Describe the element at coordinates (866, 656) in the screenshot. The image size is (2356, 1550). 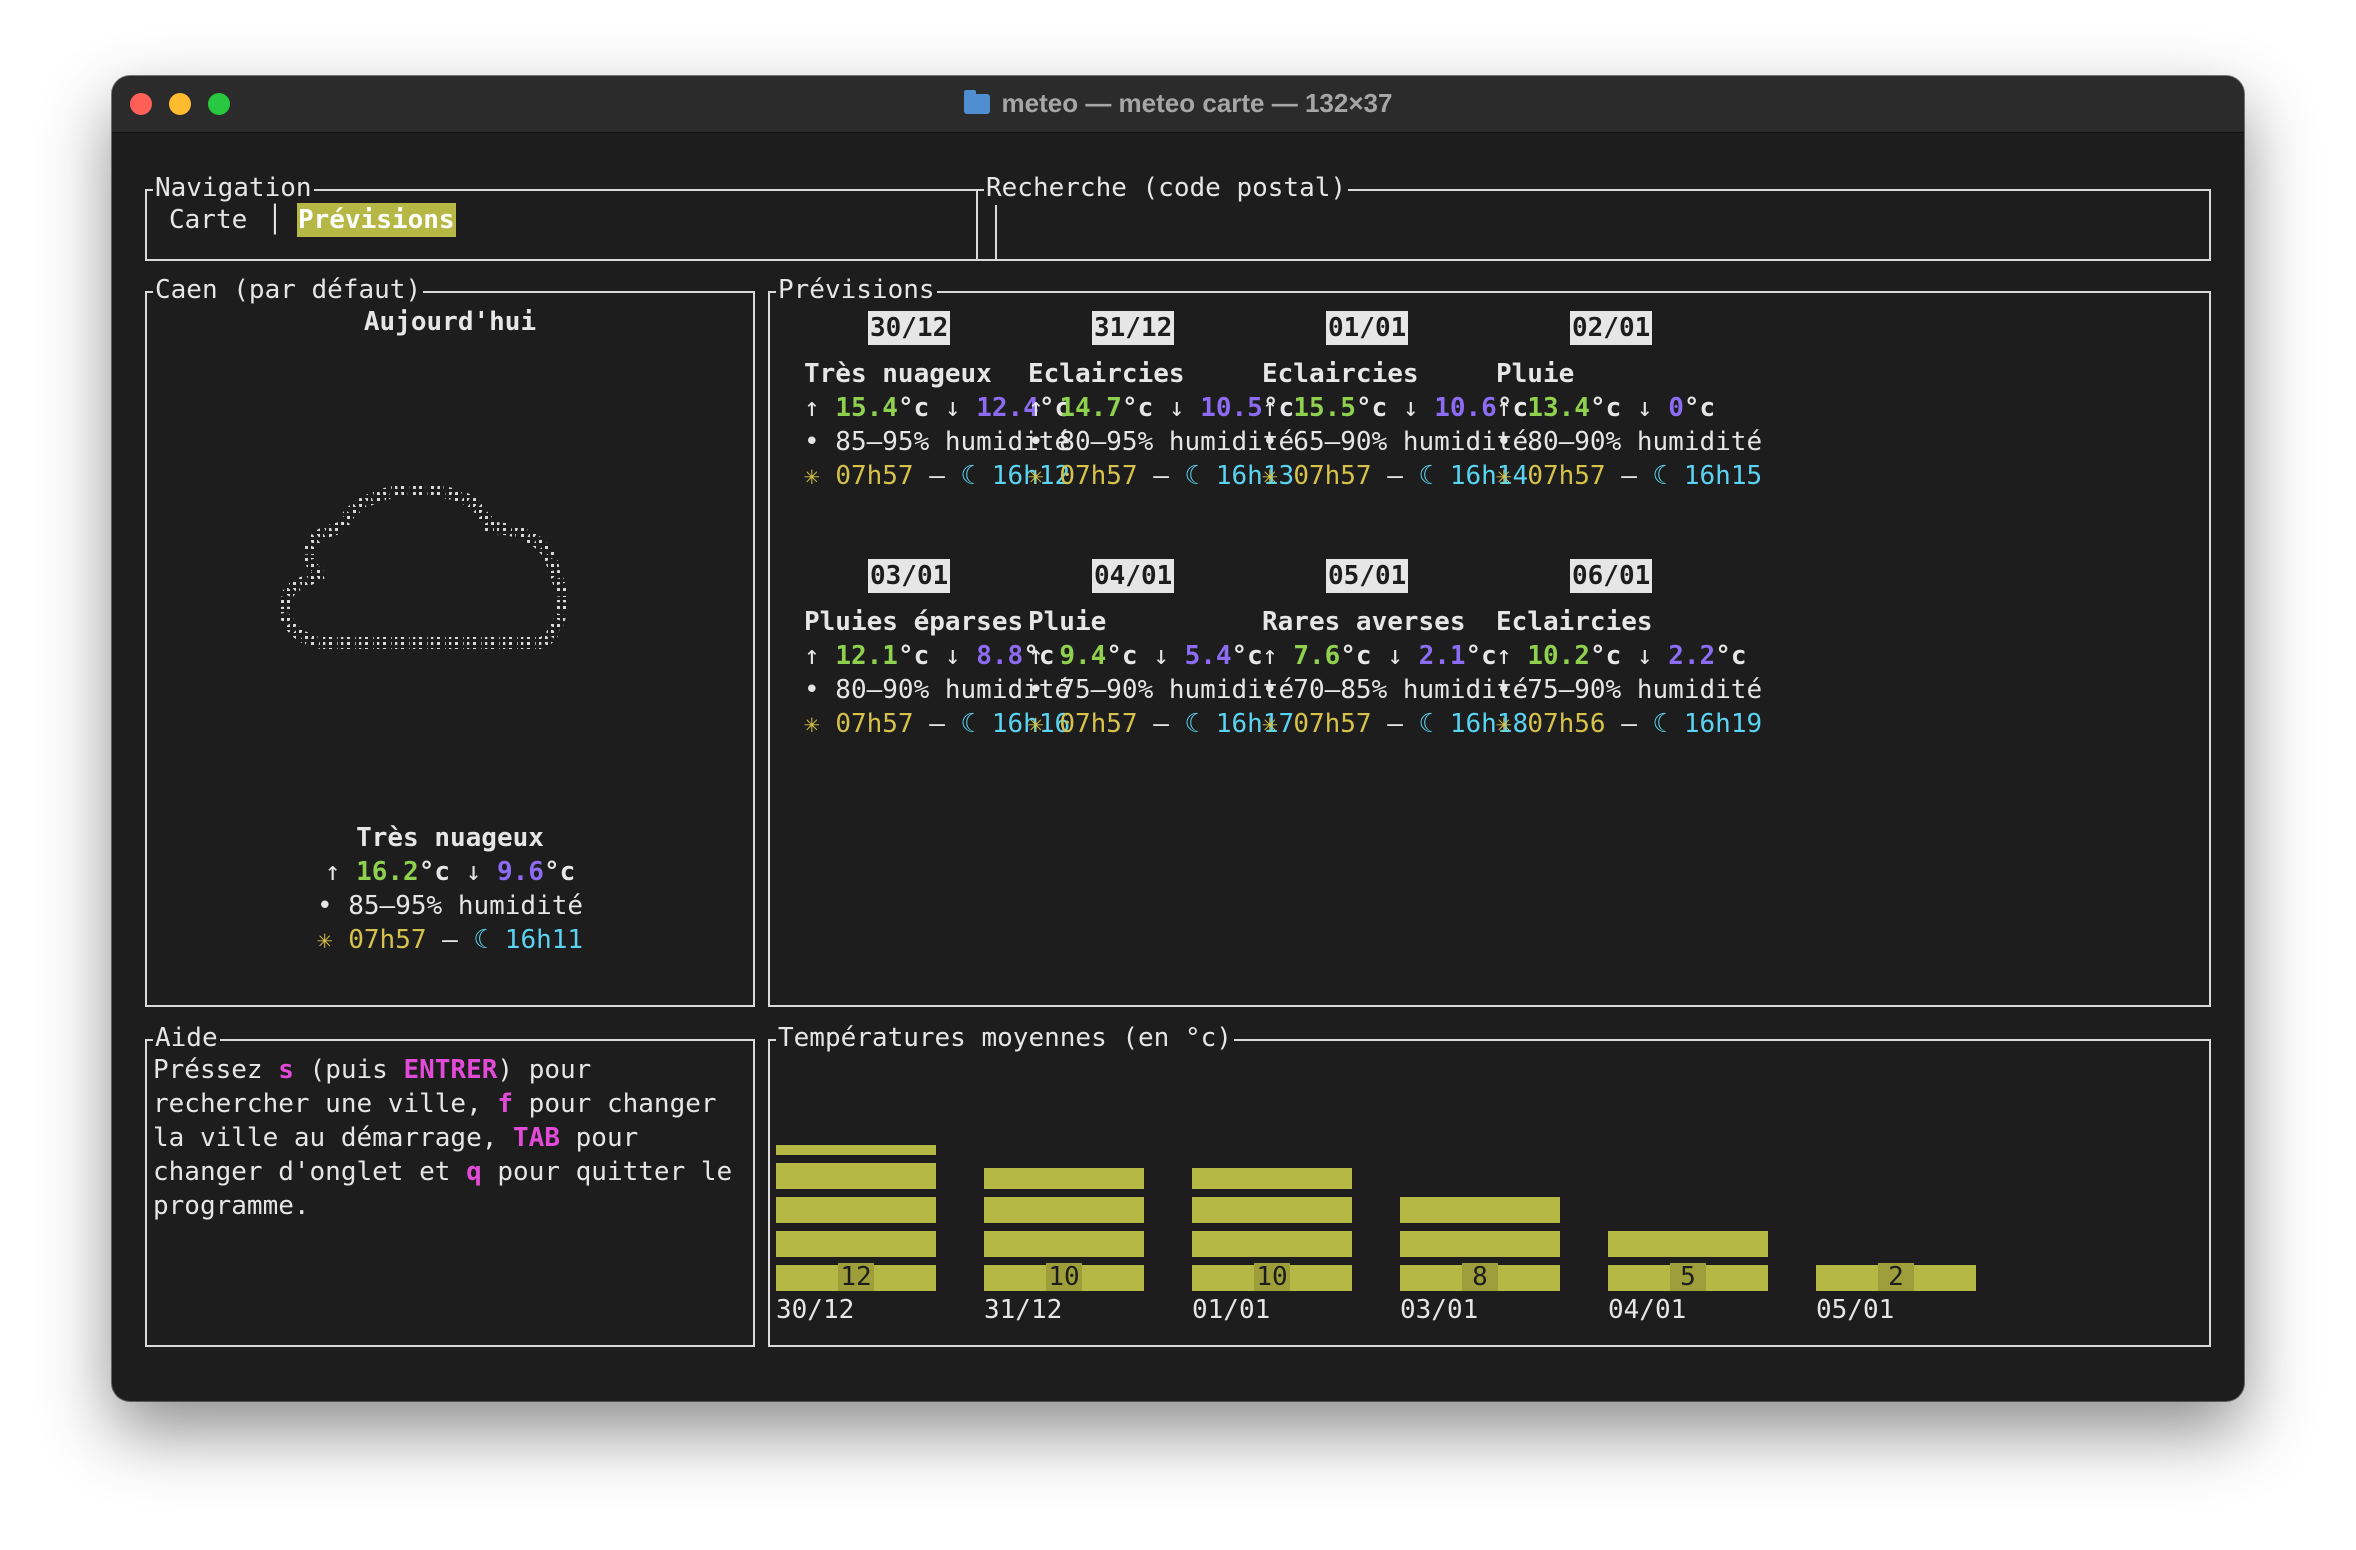
I see `forecast-max-temp: 12.1` at that location.